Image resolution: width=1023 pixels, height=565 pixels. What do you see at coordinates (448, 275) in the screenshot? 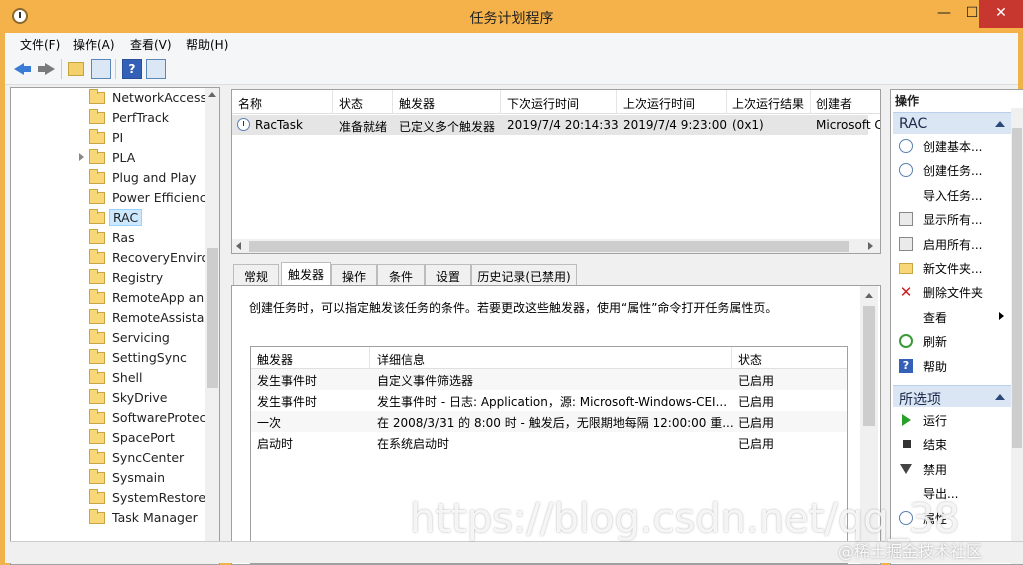
I see `tab-settings: 设置` at bounding box center [448, 275].